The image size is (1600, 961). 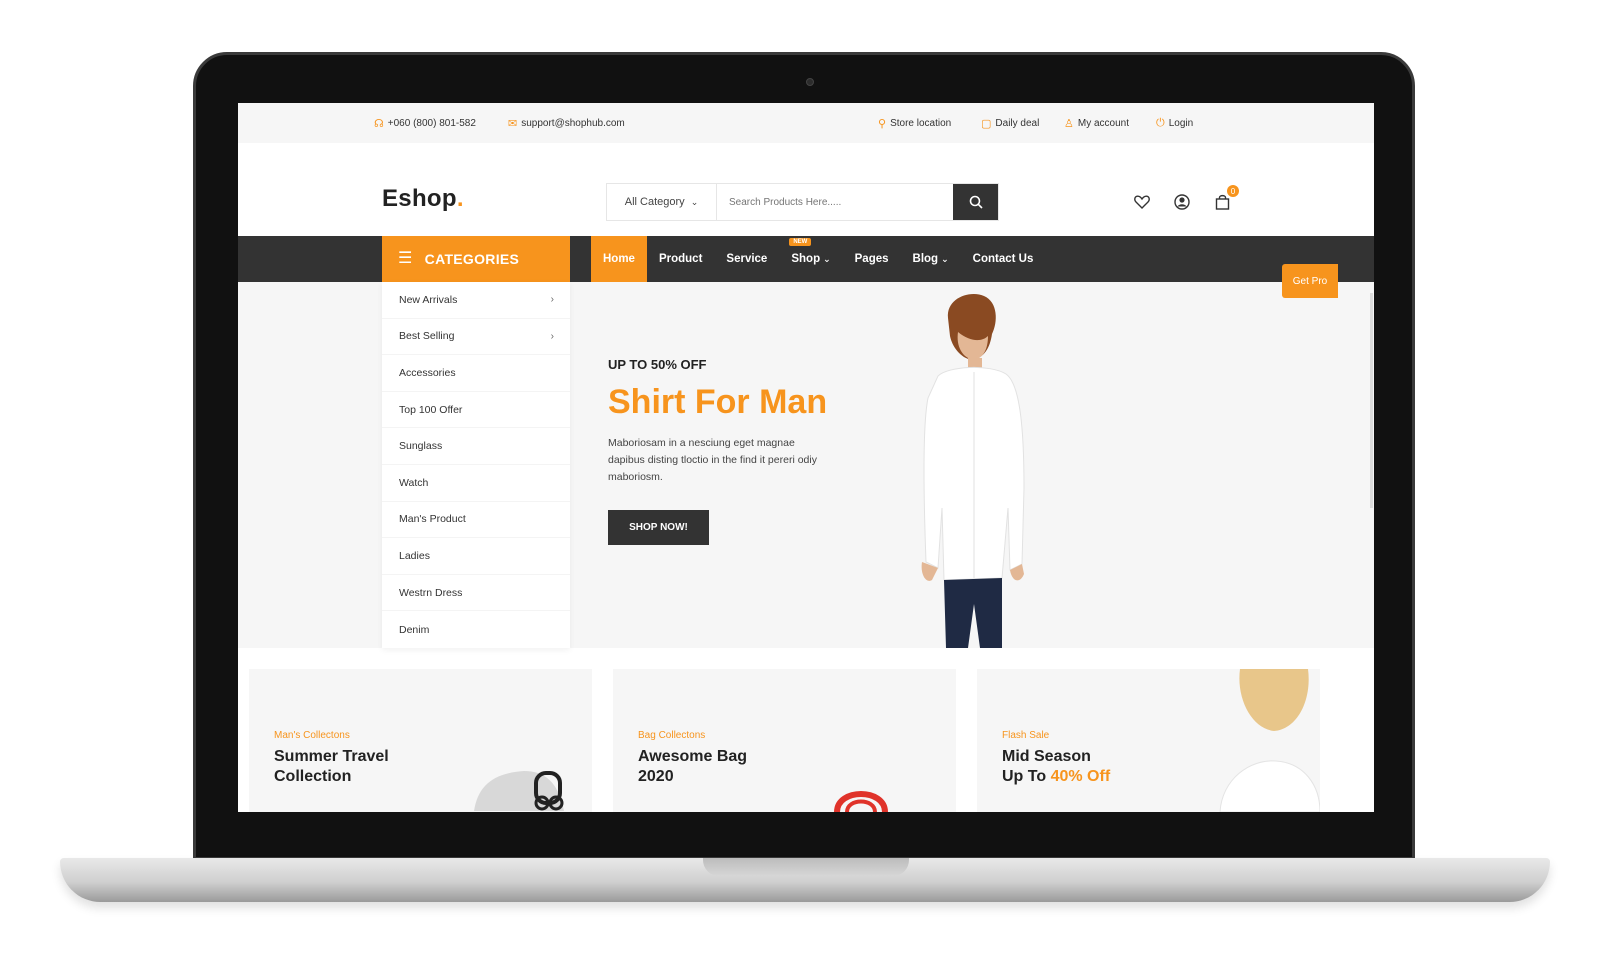 What do you see at coordinates (1181, 123) in the screenshot?
I see `login-label: Login` at bounding box center [1181, 123].